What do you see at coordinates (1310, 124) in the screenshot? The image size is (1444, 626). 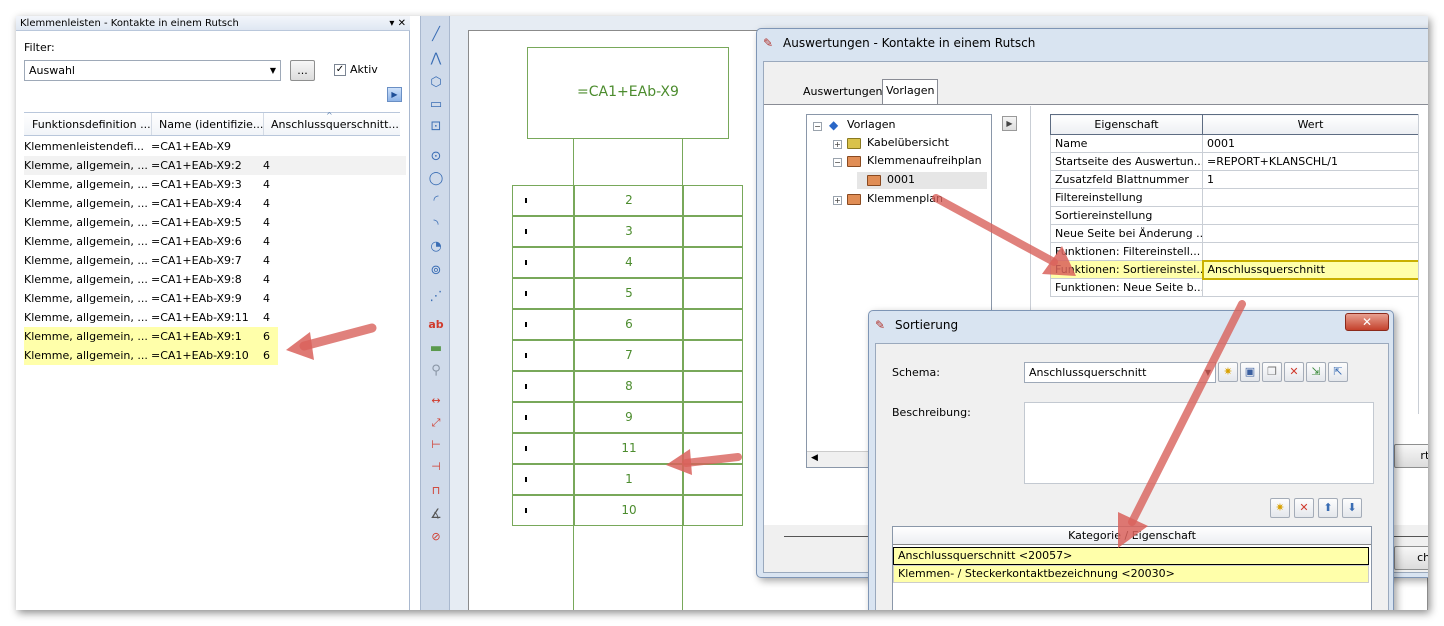 I see `prop-header-wert: Wert` at bounding box center [1310, 124].